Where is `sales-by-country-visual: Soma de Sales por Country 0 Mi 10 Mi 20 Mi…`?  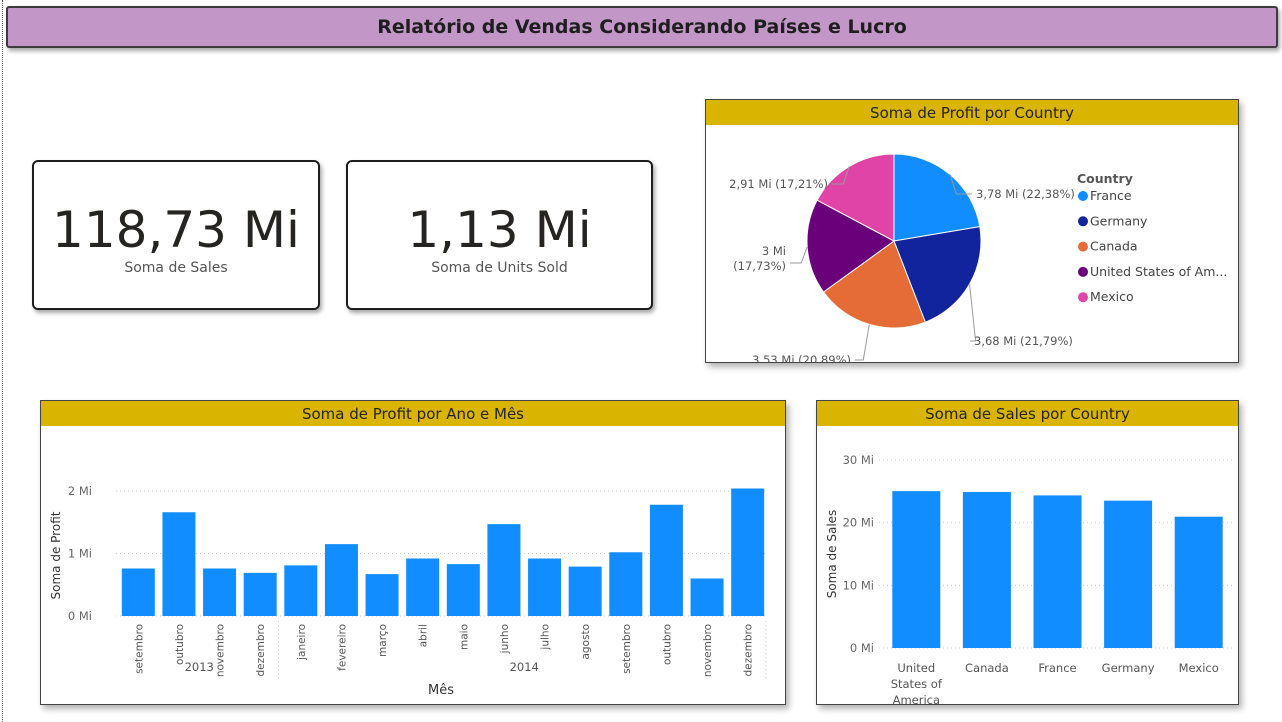
sales-by-country-visual: Soma de Sales por Country 0 Mi 10 Mi 20 Mi… is located at coordinates (1027, 561).